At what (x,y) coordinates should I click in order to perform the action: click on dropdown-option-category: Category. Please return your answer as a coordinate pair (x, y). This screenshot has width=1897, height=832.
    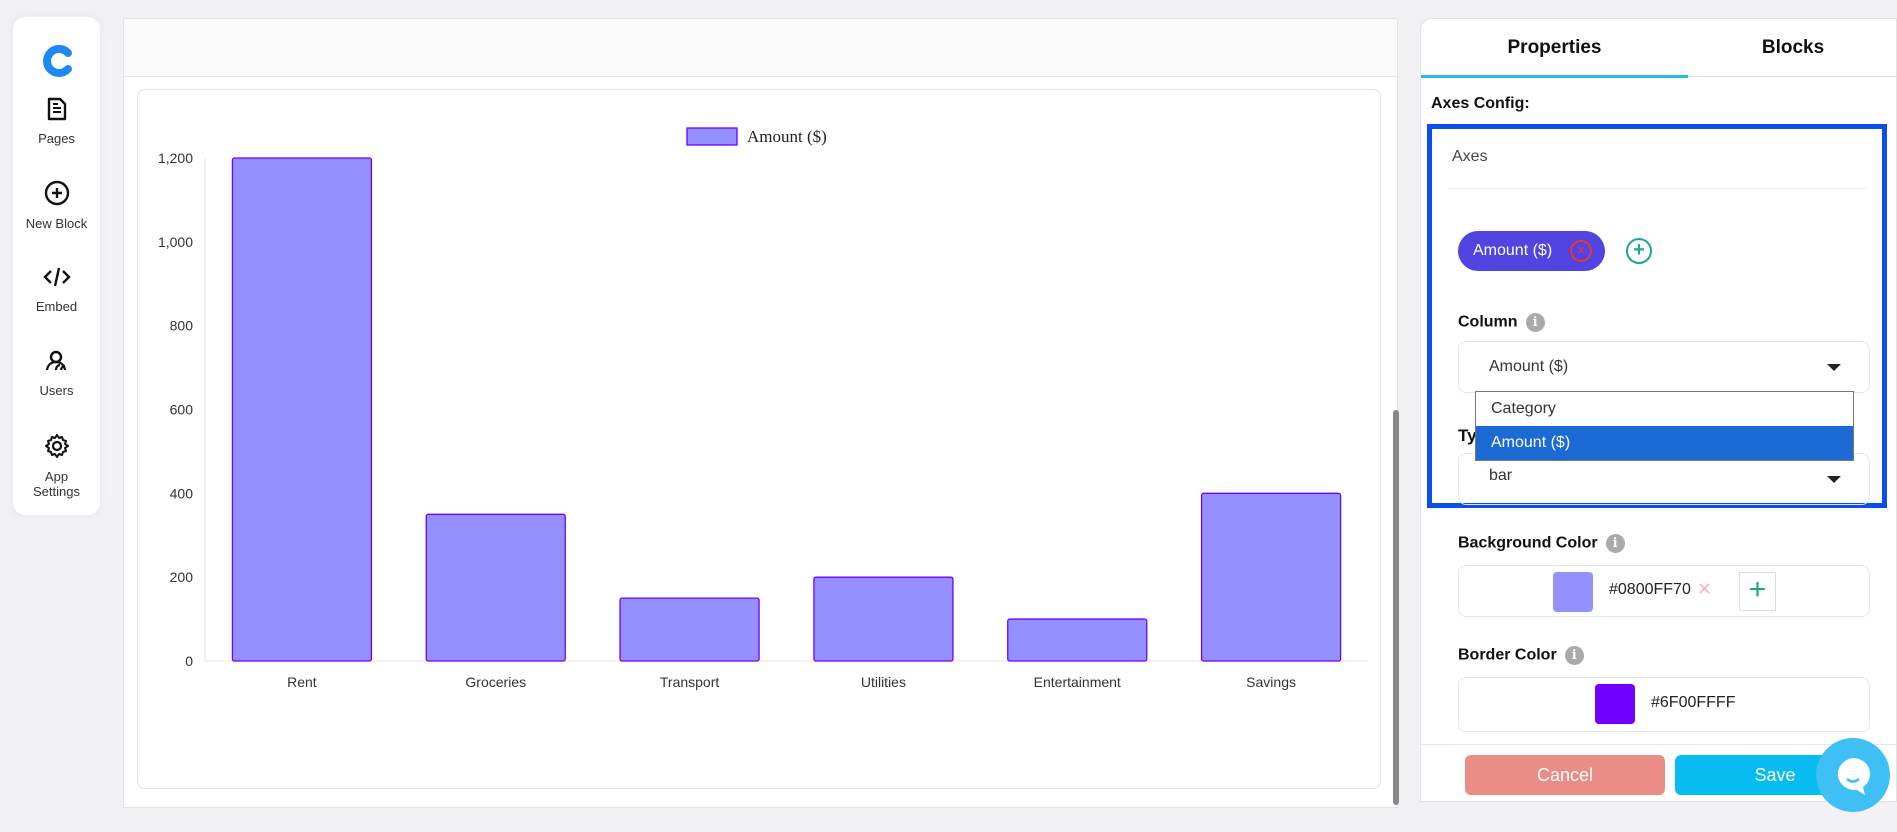
    Looking at the image, I should click on (1664, 409).